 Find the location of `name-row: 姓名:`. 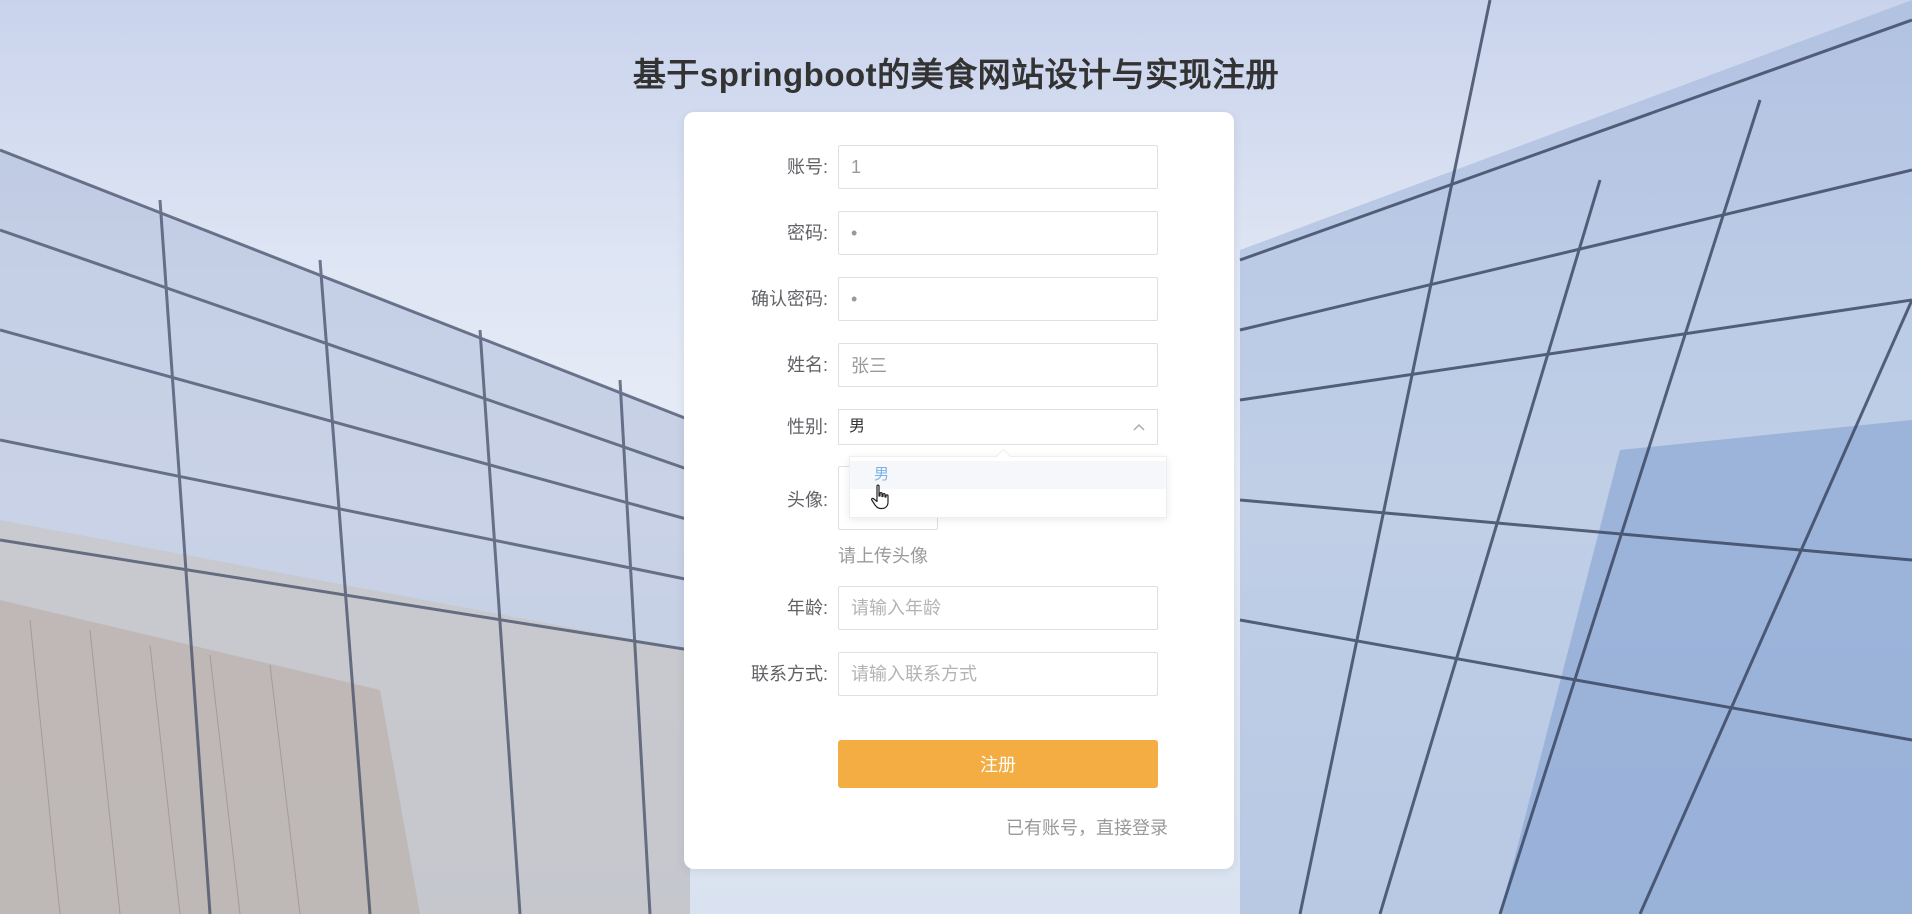

name-row: 姓名: is located at coordinates (959, 365).